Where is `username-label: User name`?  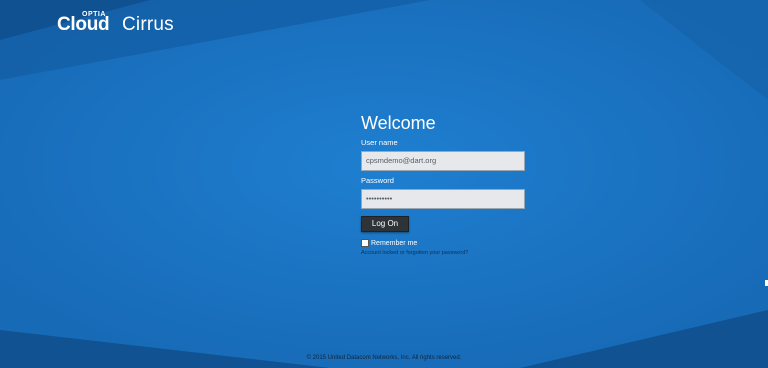
username-label: User name is located at coordinates (379, 142).